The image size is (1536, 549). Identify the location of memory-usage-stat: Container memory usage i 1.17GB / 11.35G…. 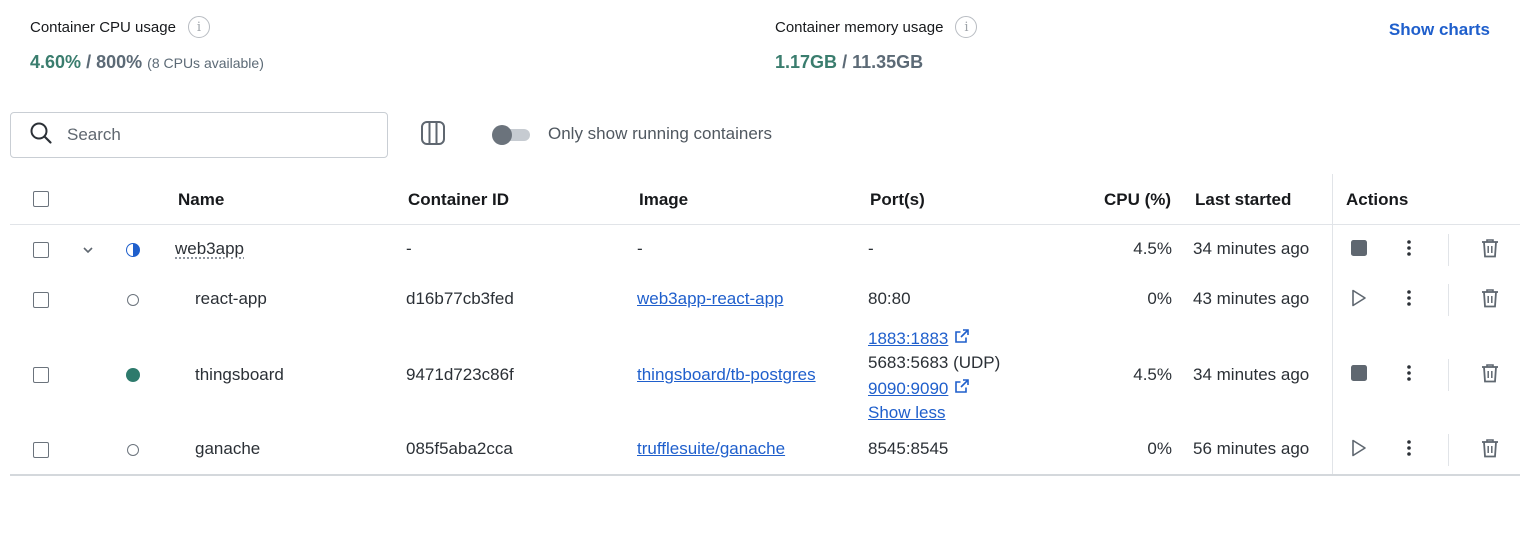
(876, 44).